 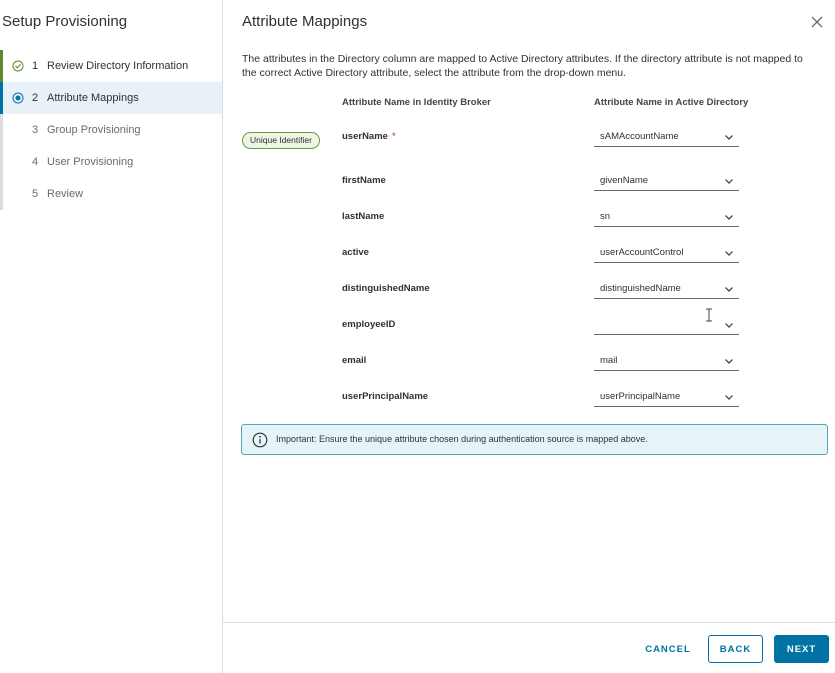 What do you see at coordinates (529, 399) in the screenshot?
I see `mapping-row-userprincipalname: userPrincipalName userPrincipalName` at bounding box center [529, 399].